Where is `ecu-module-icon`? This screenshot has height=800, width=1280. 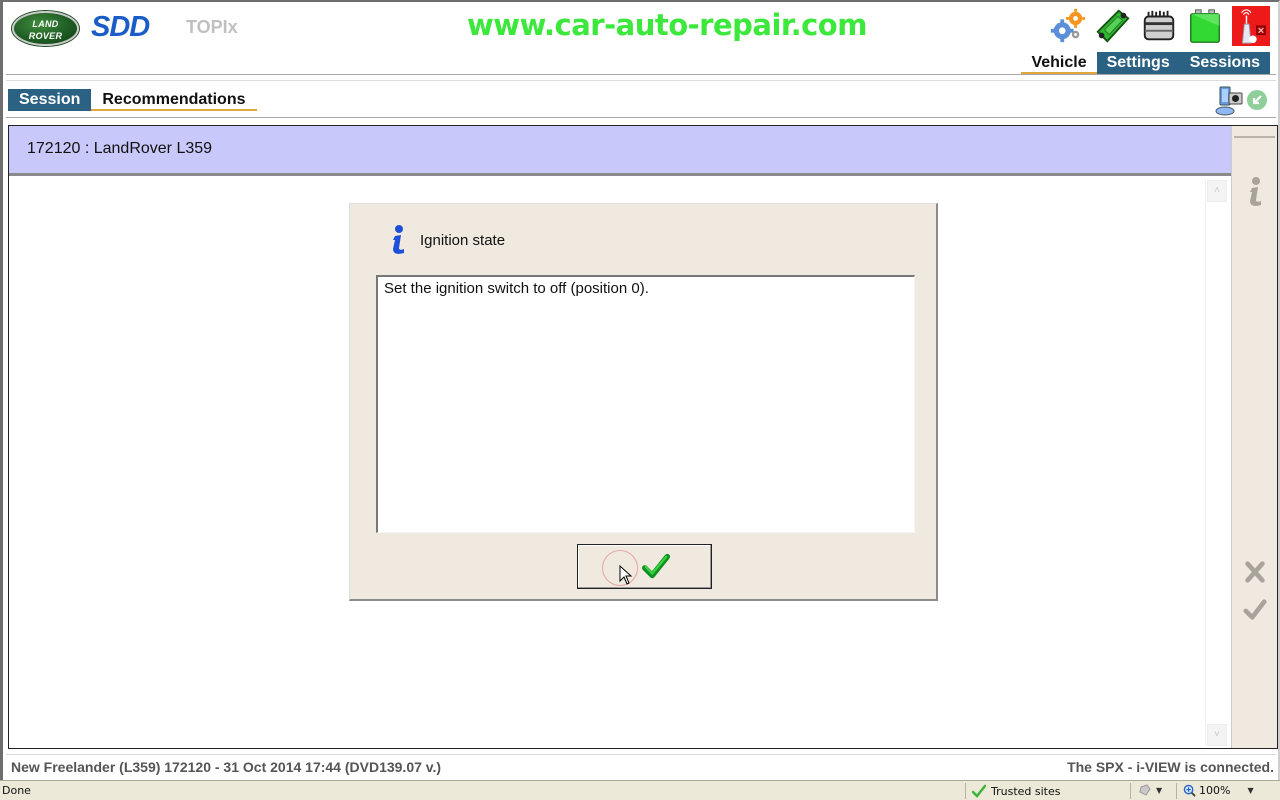
ecu-module-icon is located at coordinates (1159, 26).